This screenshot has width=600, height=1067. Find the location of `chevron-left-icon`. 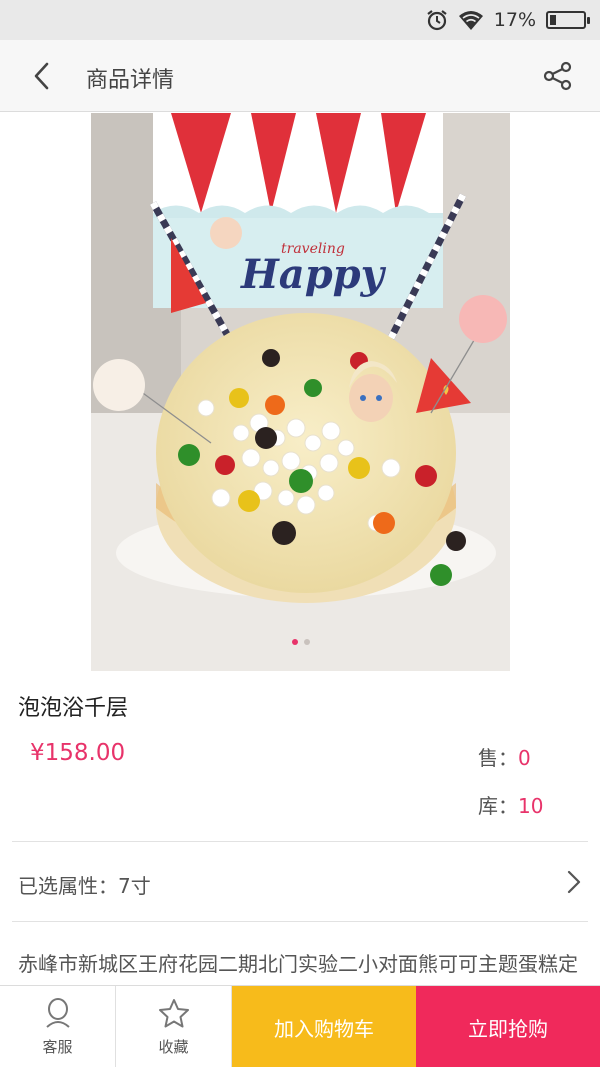

chevron-left-icon is located at coordinates (41, 76).